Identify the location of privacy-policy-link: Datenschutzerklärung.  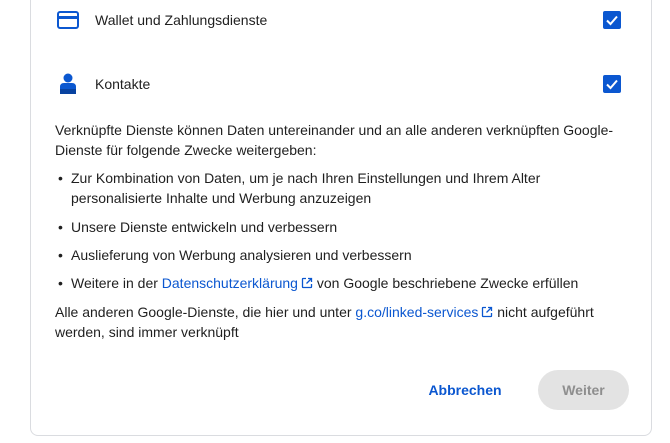
(237, 283).